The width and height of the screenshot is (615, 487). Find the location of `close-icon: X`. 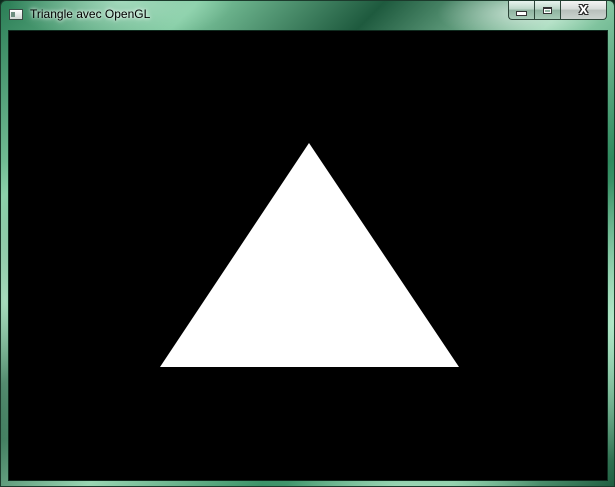

close-icon: X is located at coordinates (583, 10).